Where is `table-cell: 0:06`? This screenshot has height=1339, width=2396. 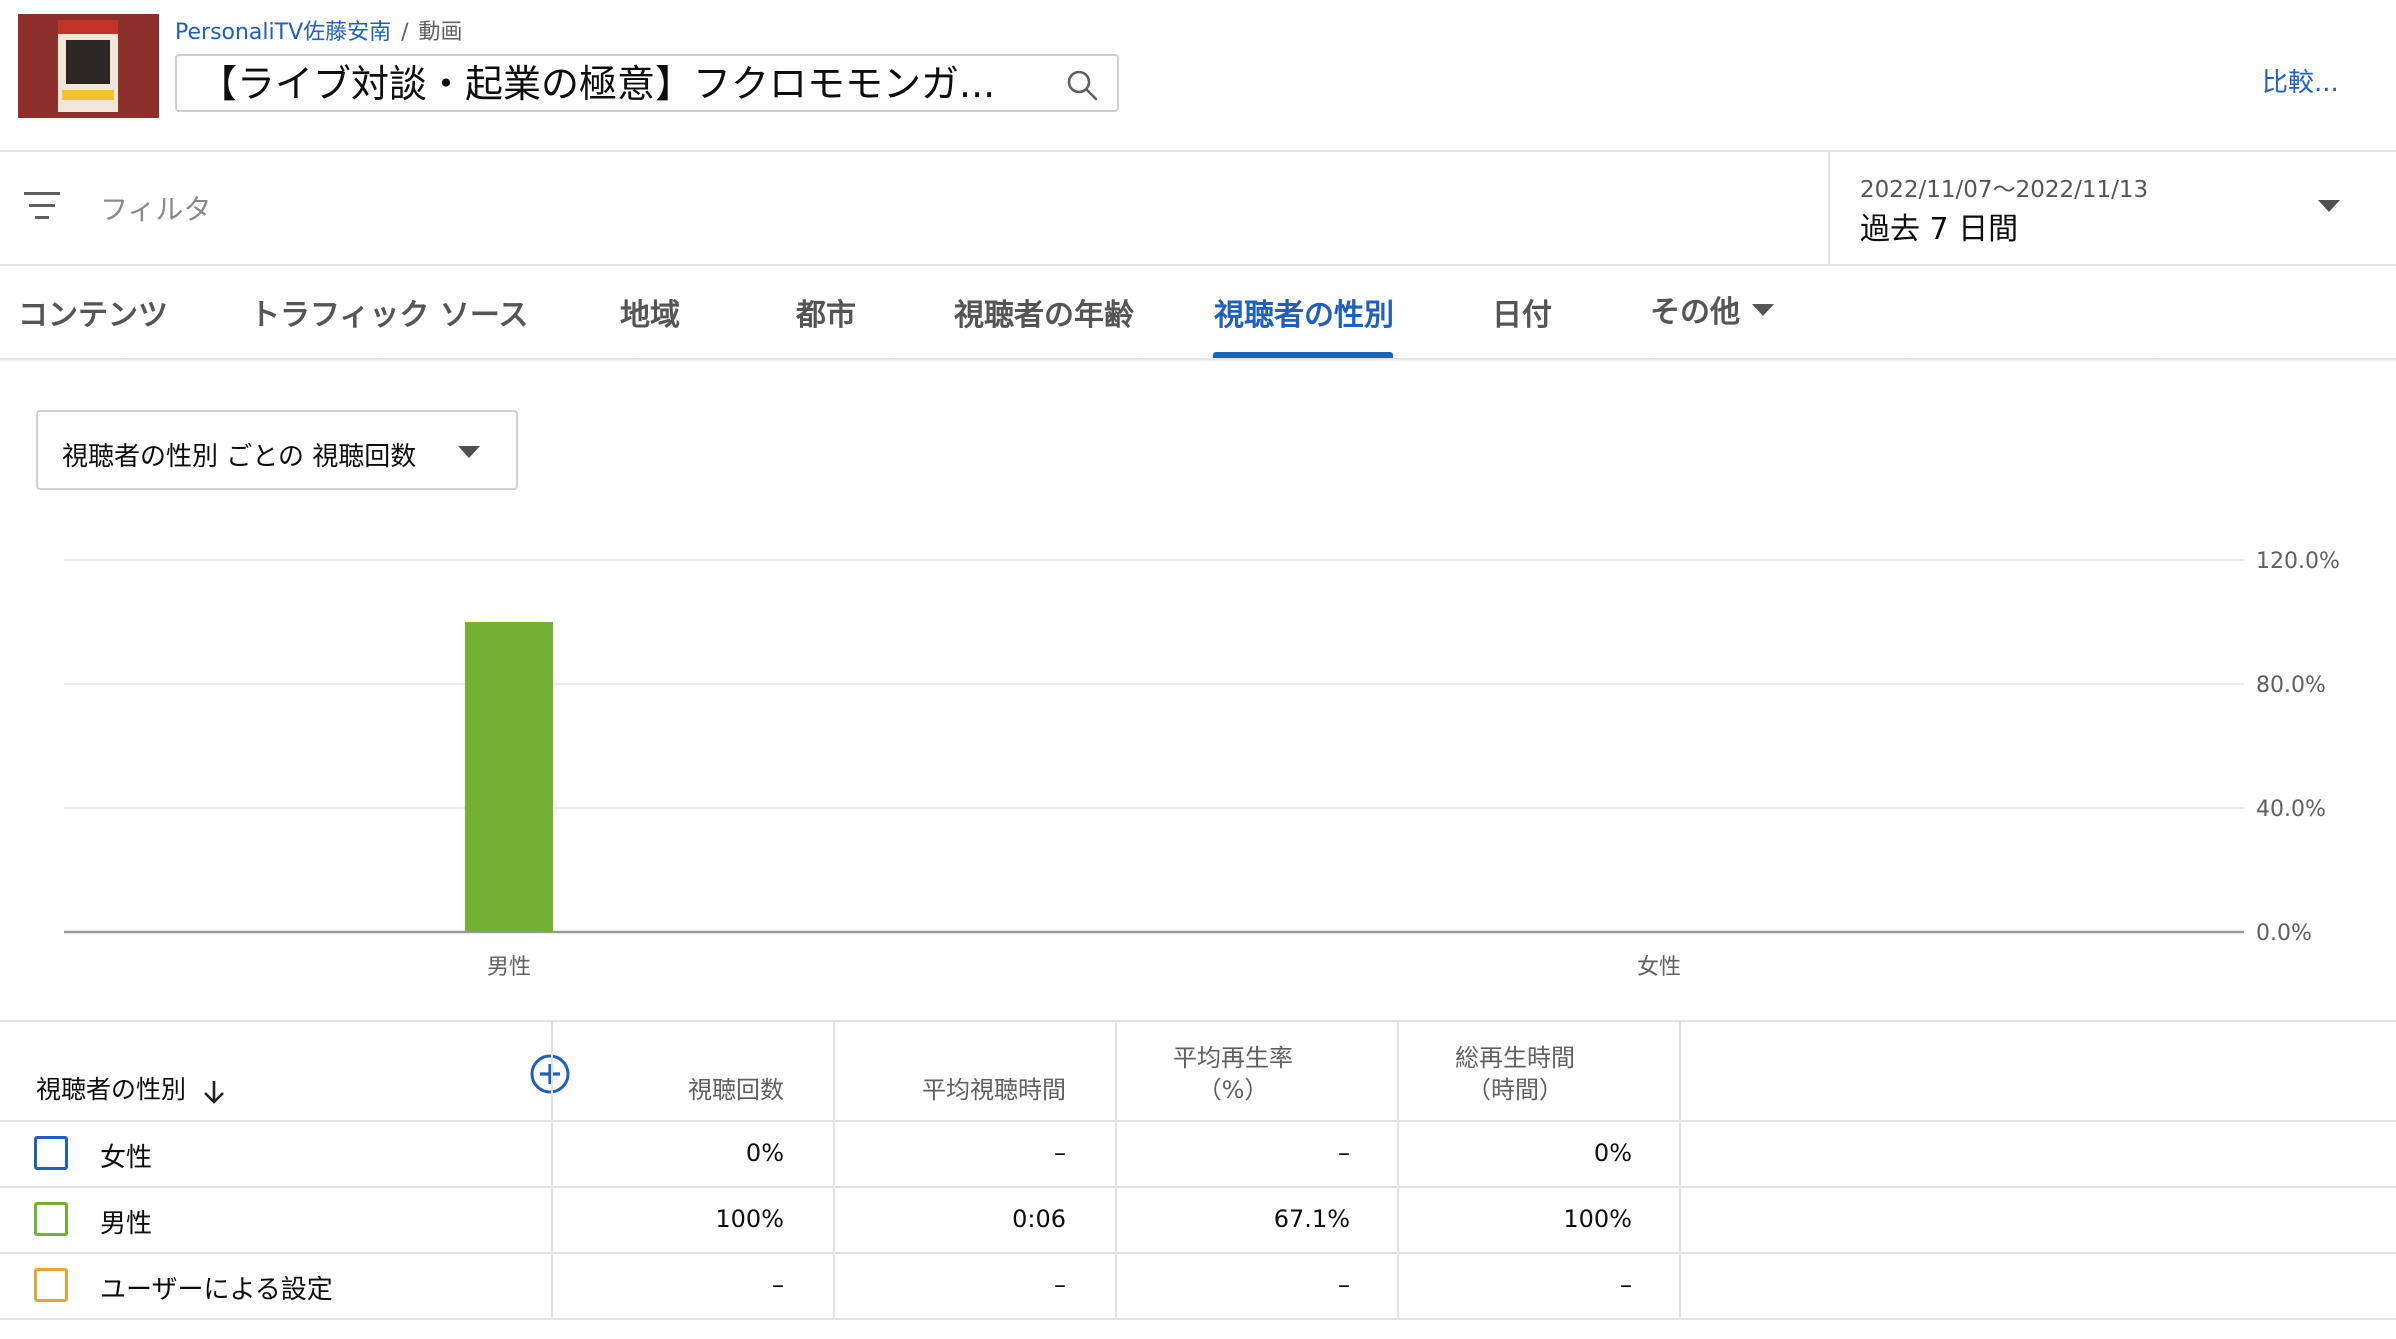 table-cell: 0:06 is located at coordinates (1039, 1219).